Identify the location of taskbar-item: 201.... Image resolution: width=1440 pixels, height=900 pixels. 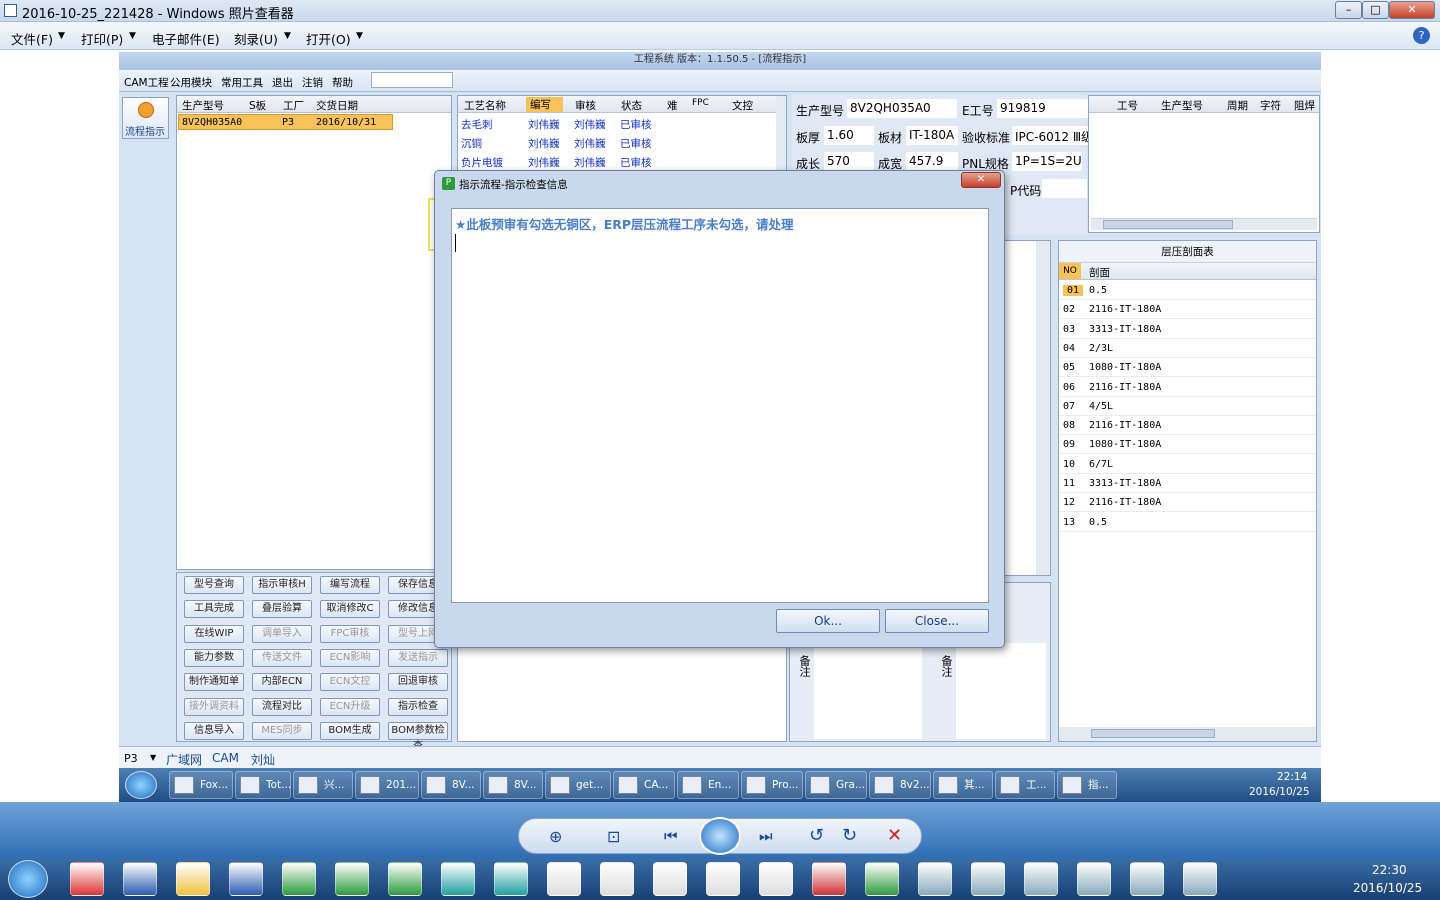
(387, 785).